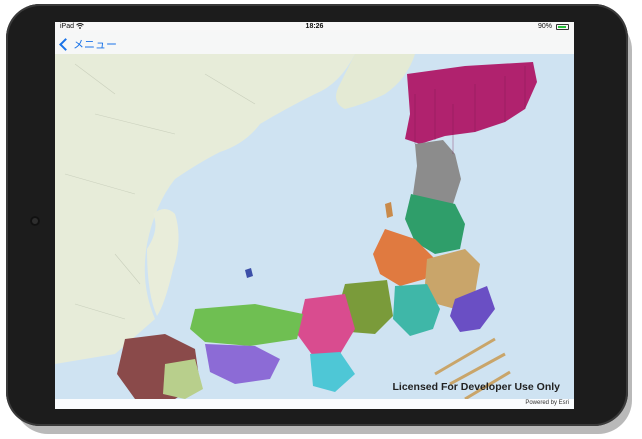 This screenshot has width=642, height=439. Describe the element at coordinates (35, 221) in the screenshot. I see `front-camera` at that location.